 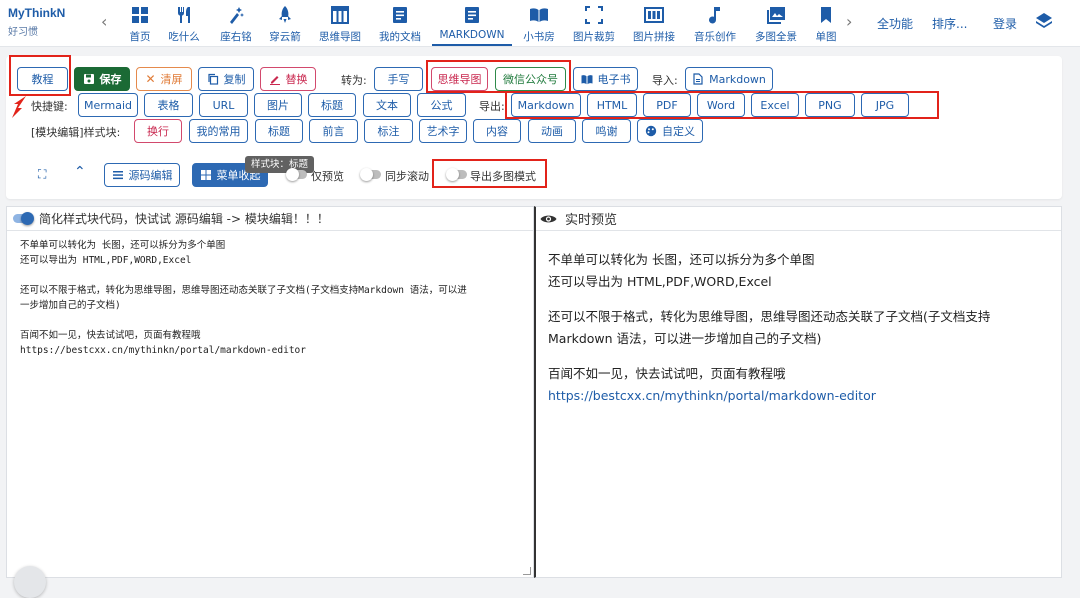 I want to click on nav-item-label: 座右铭, so click(x=236, y=37).